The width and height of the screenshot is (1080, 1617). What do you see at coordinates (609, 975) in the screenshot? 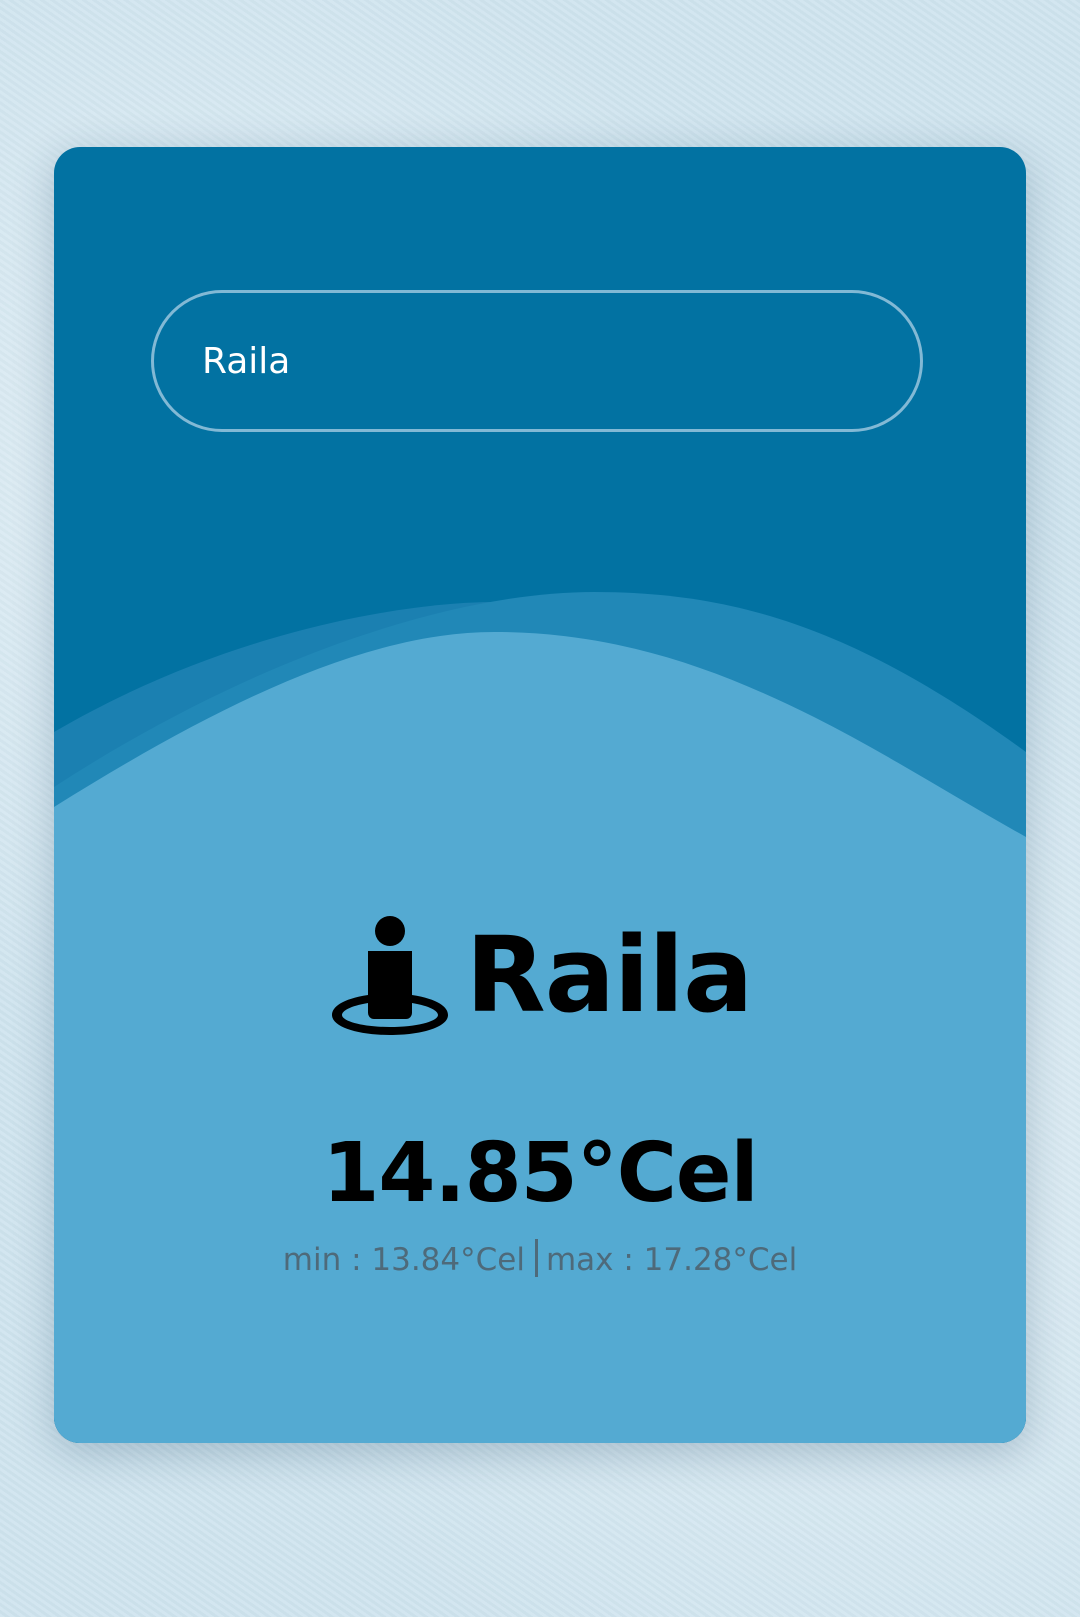
I see `city-name: Raila` at bounding box center [609, 975].